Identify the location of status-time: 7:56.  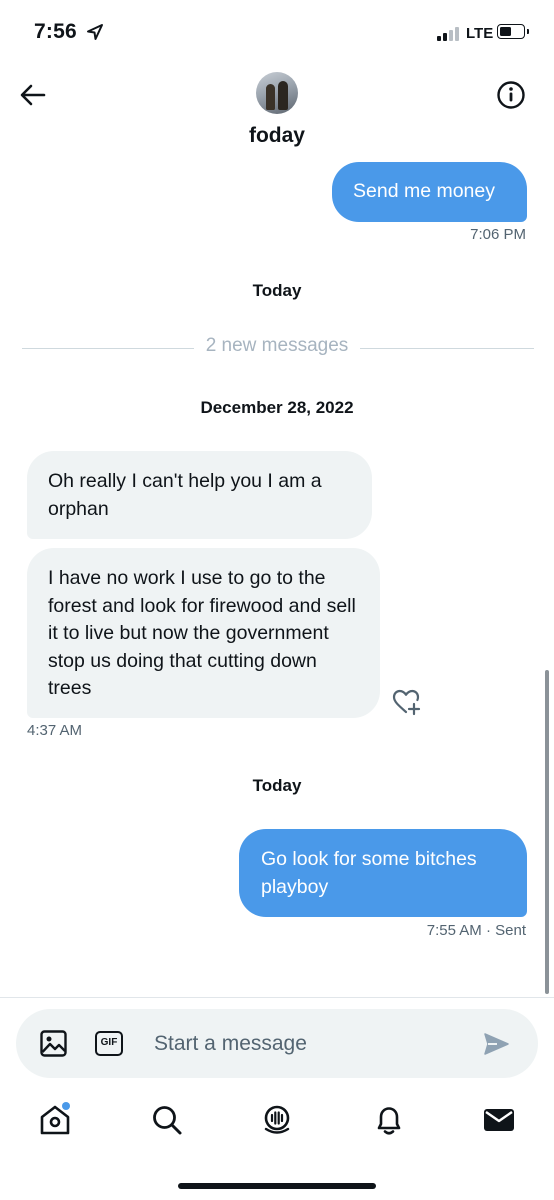
(55, 31).